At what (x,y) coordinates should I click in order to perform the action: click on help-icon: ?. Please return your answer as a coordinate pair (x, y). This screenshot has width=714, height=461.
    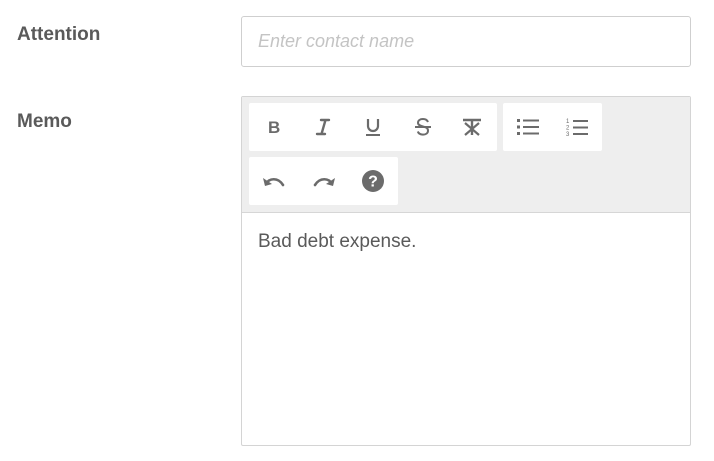
    Looking at the image, I should click on (373, 181).